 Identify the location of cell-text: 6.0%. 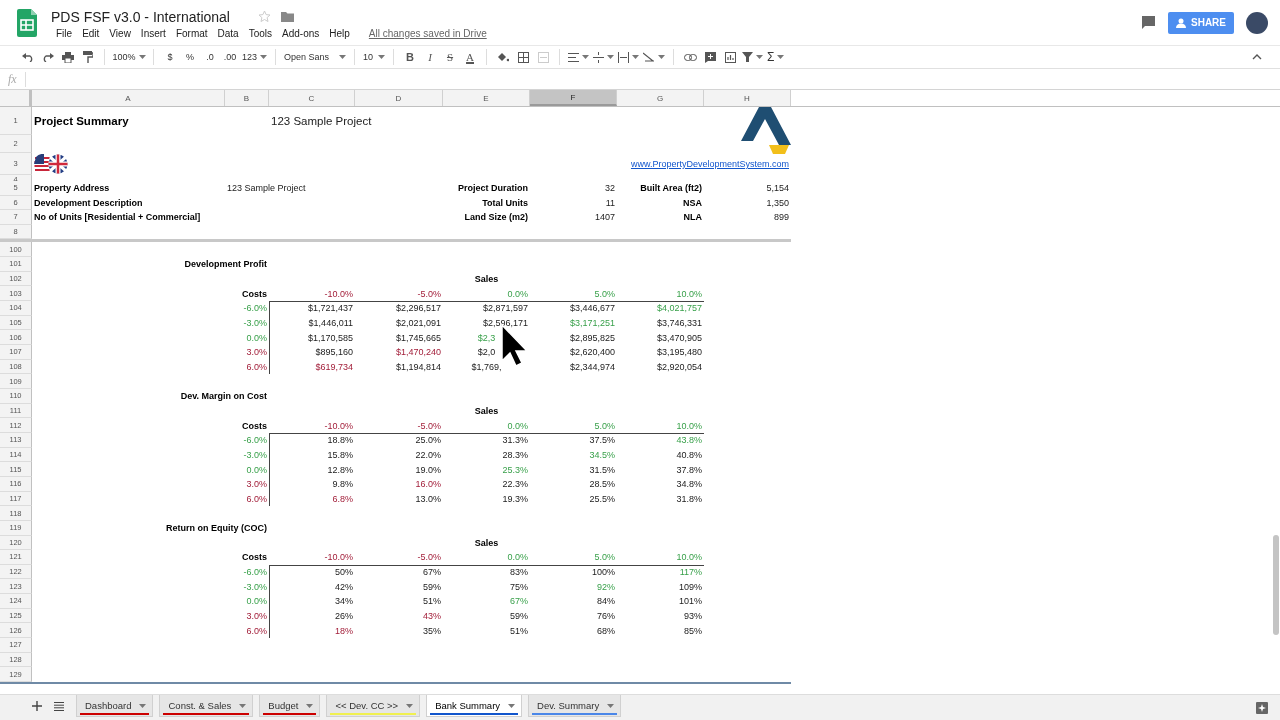
(256, 498).